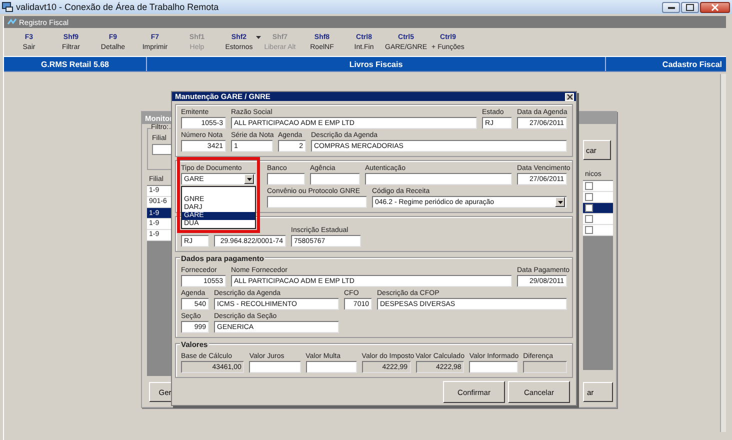  I want to click on minimize-icon, so click(671, 7).